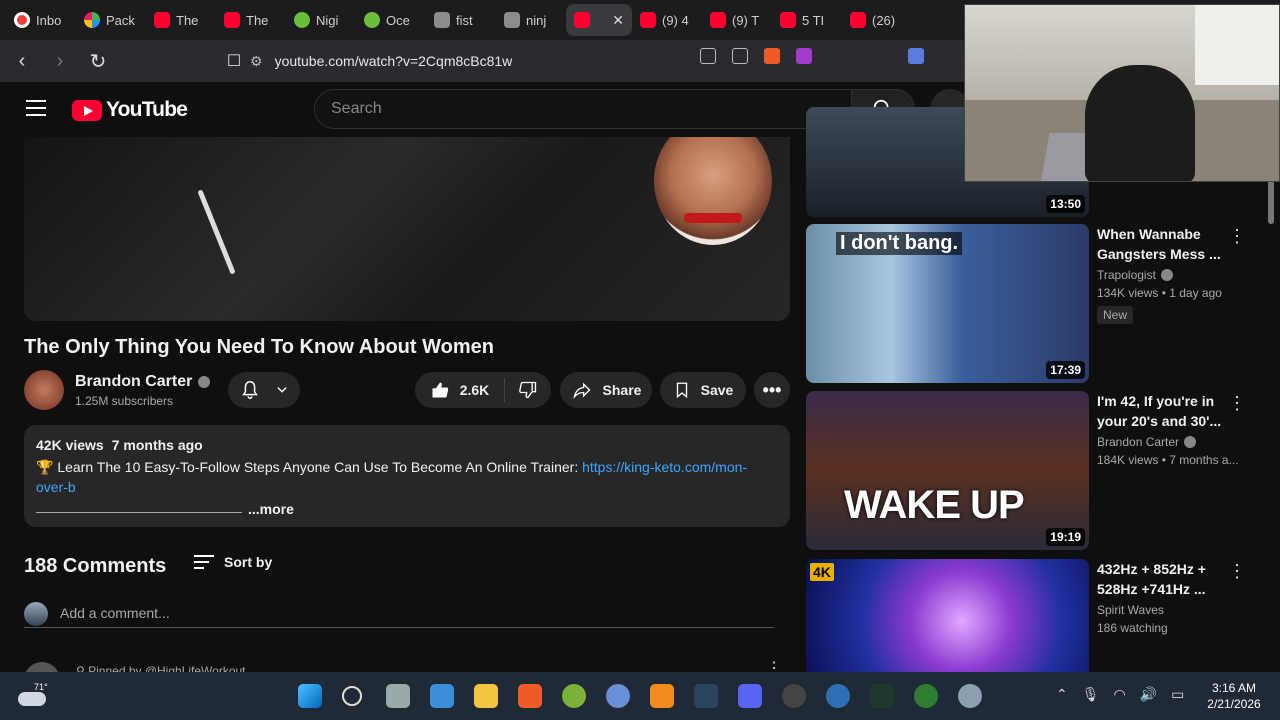 The width and height of the screenshot is (1280, 720). Describe the element at coordinates (352, 696) in the screenshot. I see `search-icon` at that location.